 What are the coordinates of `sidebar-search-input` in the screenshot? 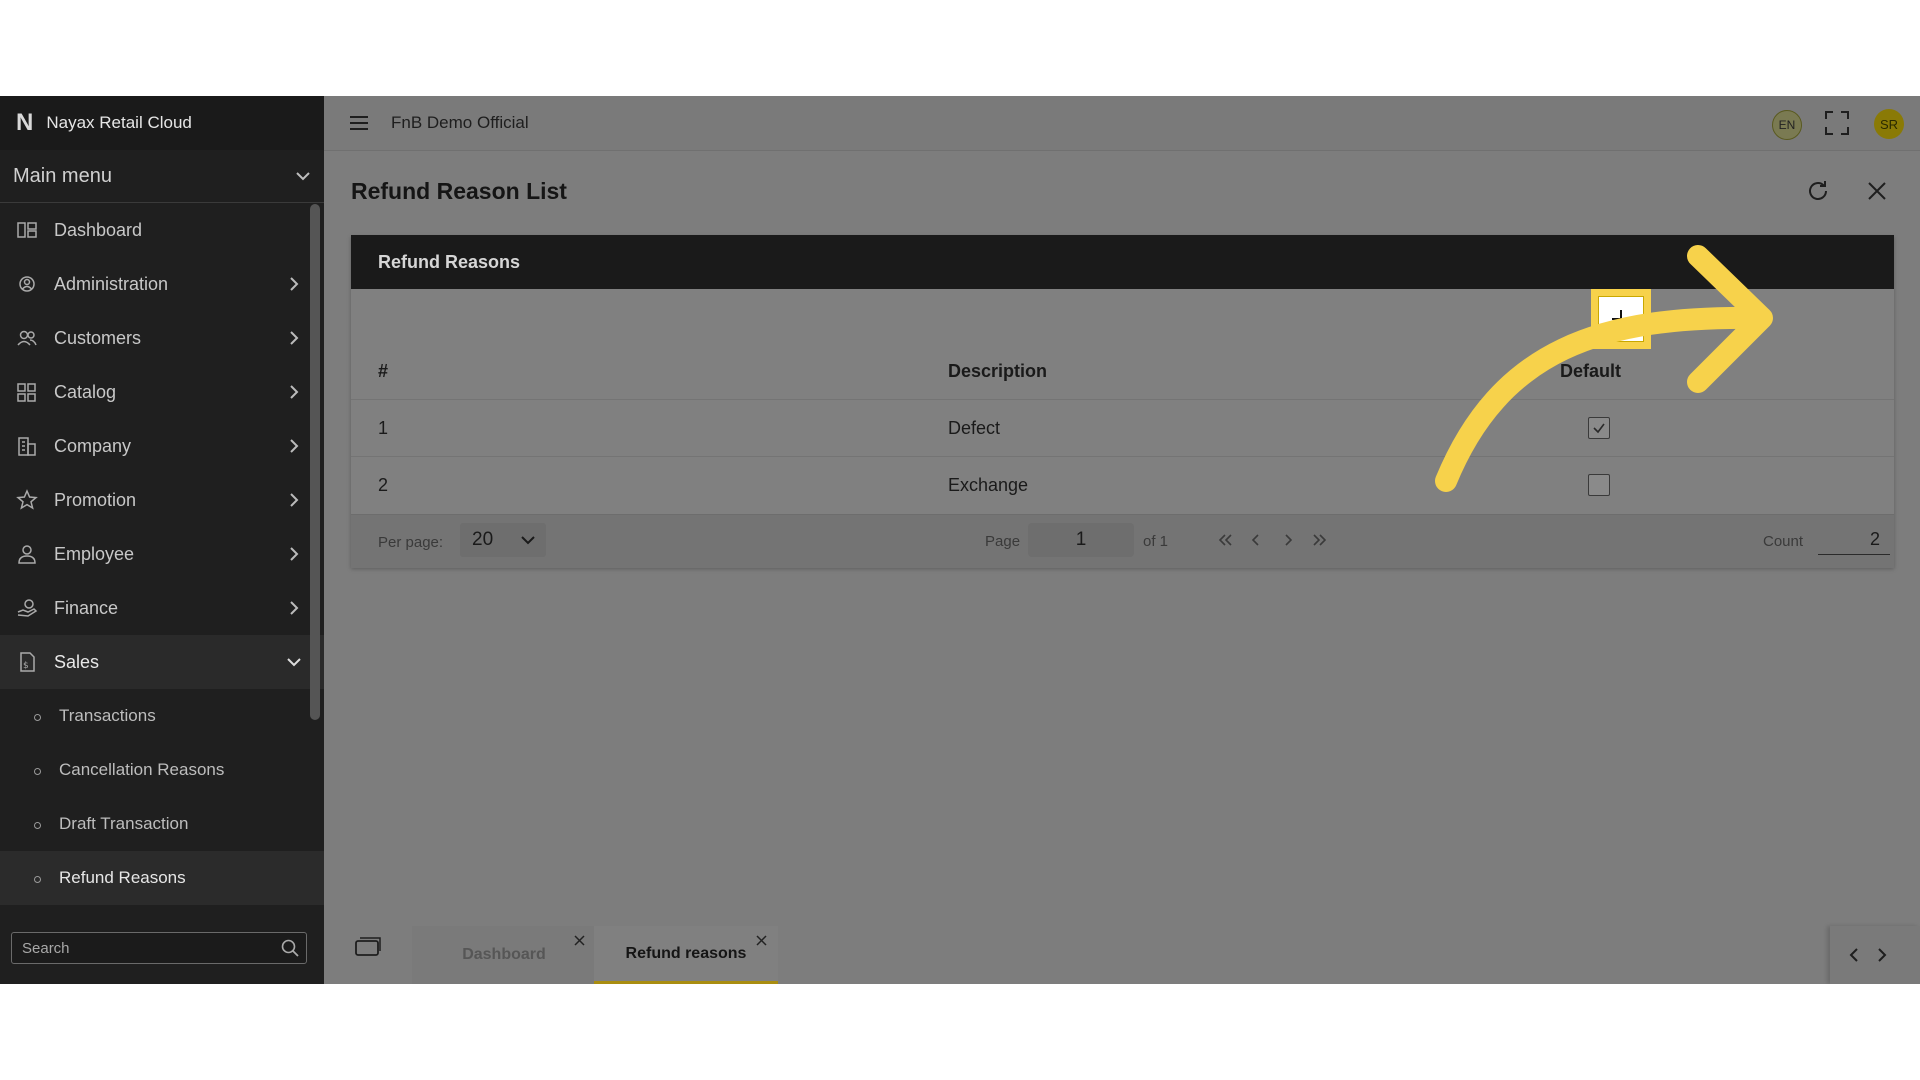 It's located at (147, 948).